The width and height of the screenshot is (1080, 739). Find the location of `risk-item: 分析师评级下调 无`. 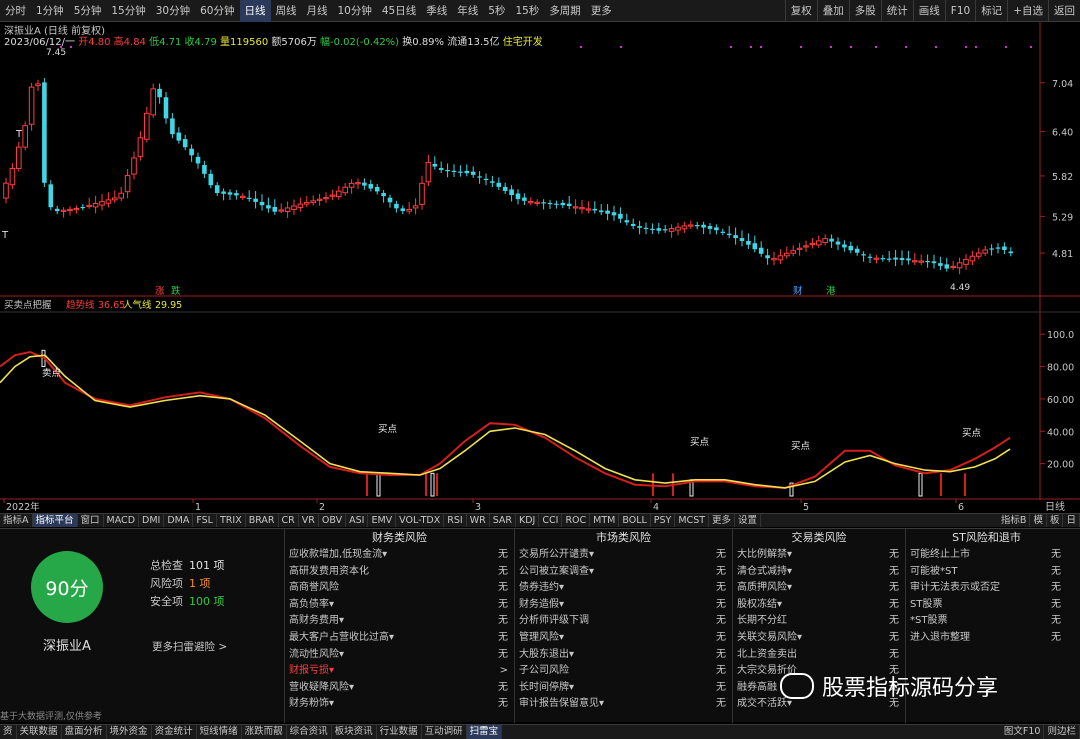

risk-item: 分析师评级下调 无 is located at coordinates (623, 621).